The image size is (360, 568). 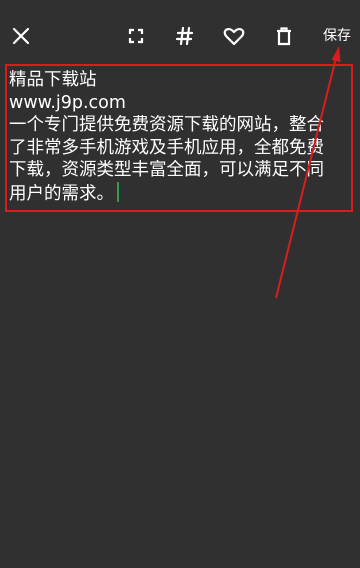 I want to click on heart-icon, so click(x=234, y=36).